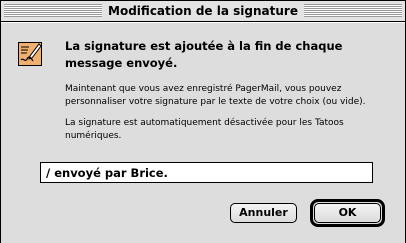 The image size is (406, 243). I want to click on signature-input, so click(206, 172).